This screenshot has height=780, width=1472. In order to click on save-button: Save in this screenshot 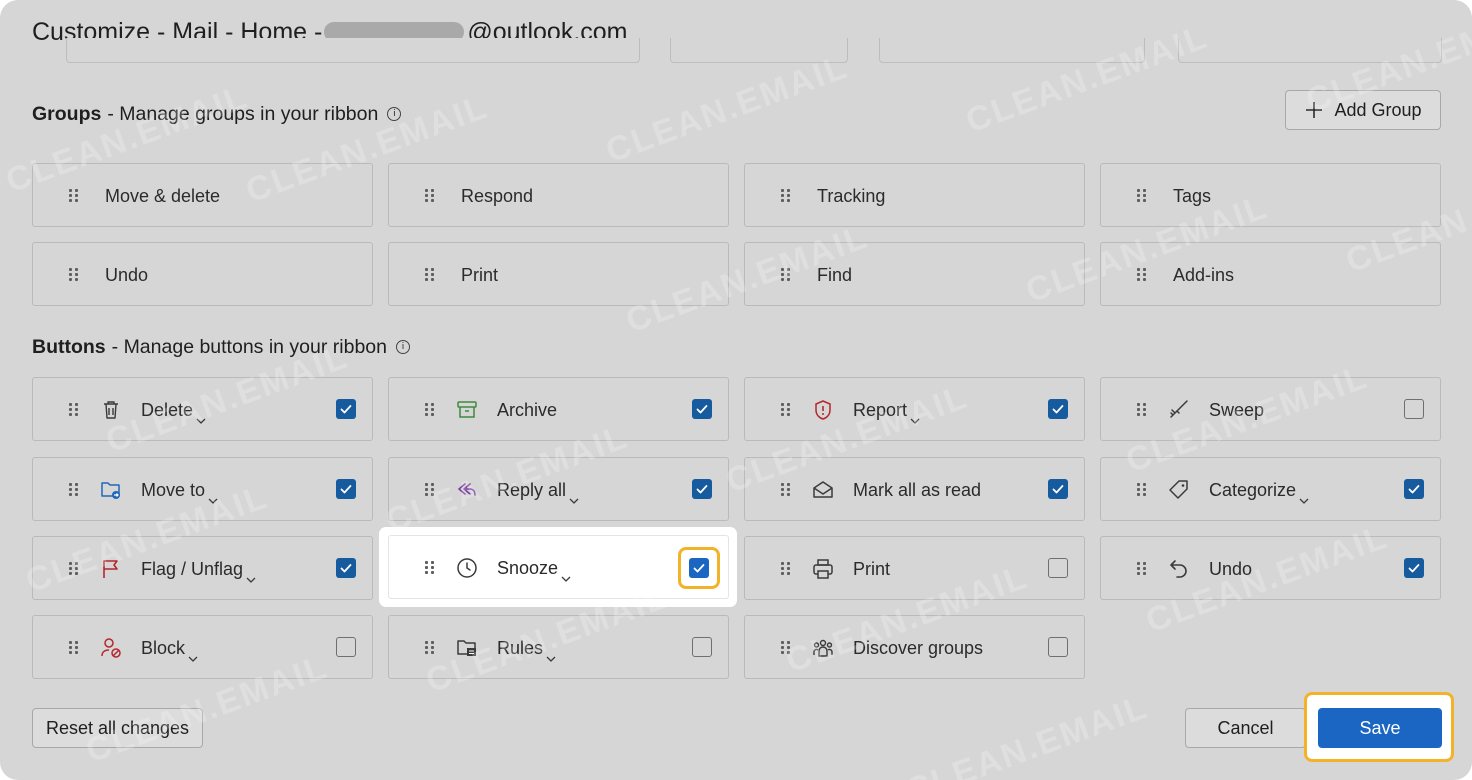, I will do `click(1380, 728)`.